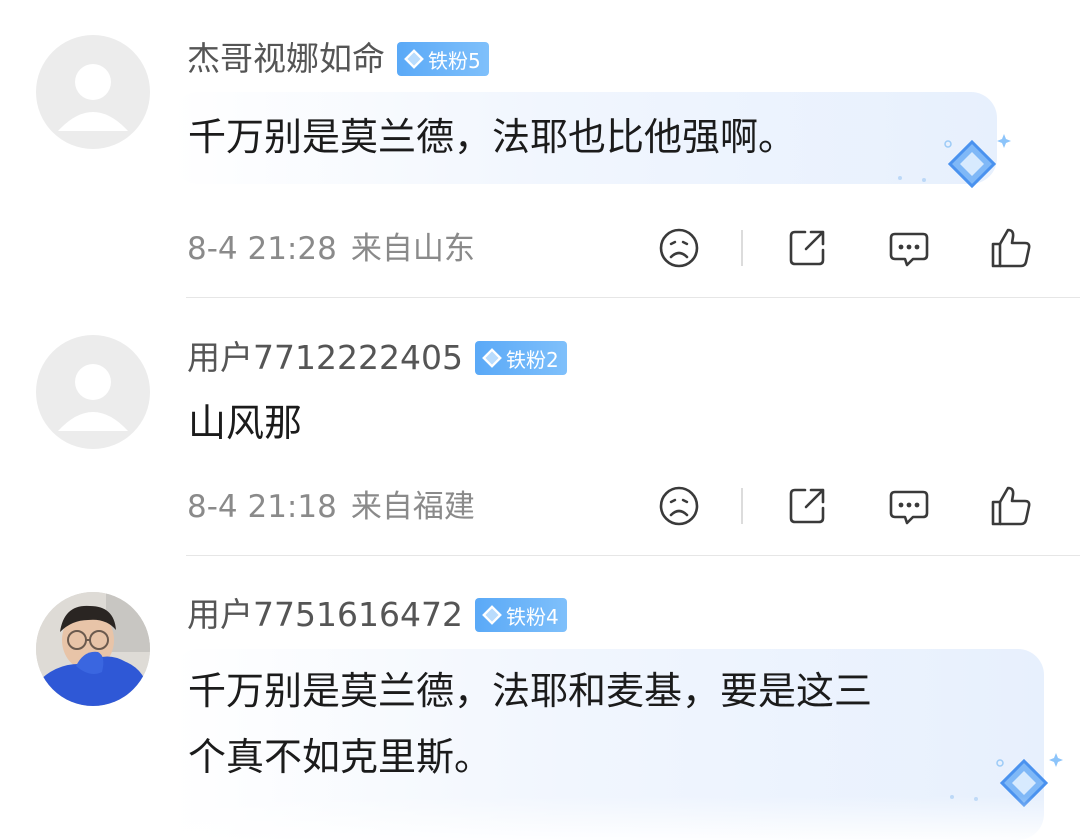  What do you see at coordinates (286, 59) in the screenshot?
I see `username: 杰哥视娜如命` at bounding box center [286, 59].